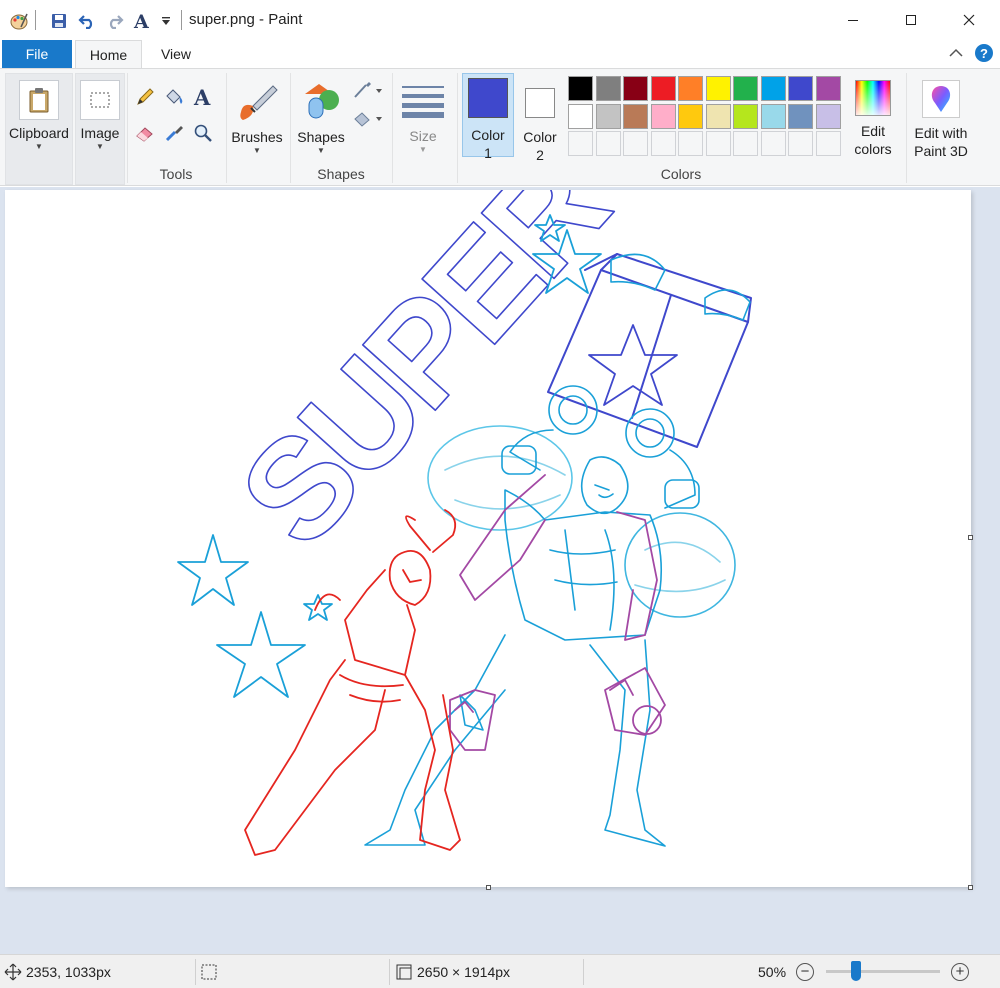  What do you see at coordinates (423, 102) in the screenshot?
I see `size-icon` at bounding box center [423, 102].